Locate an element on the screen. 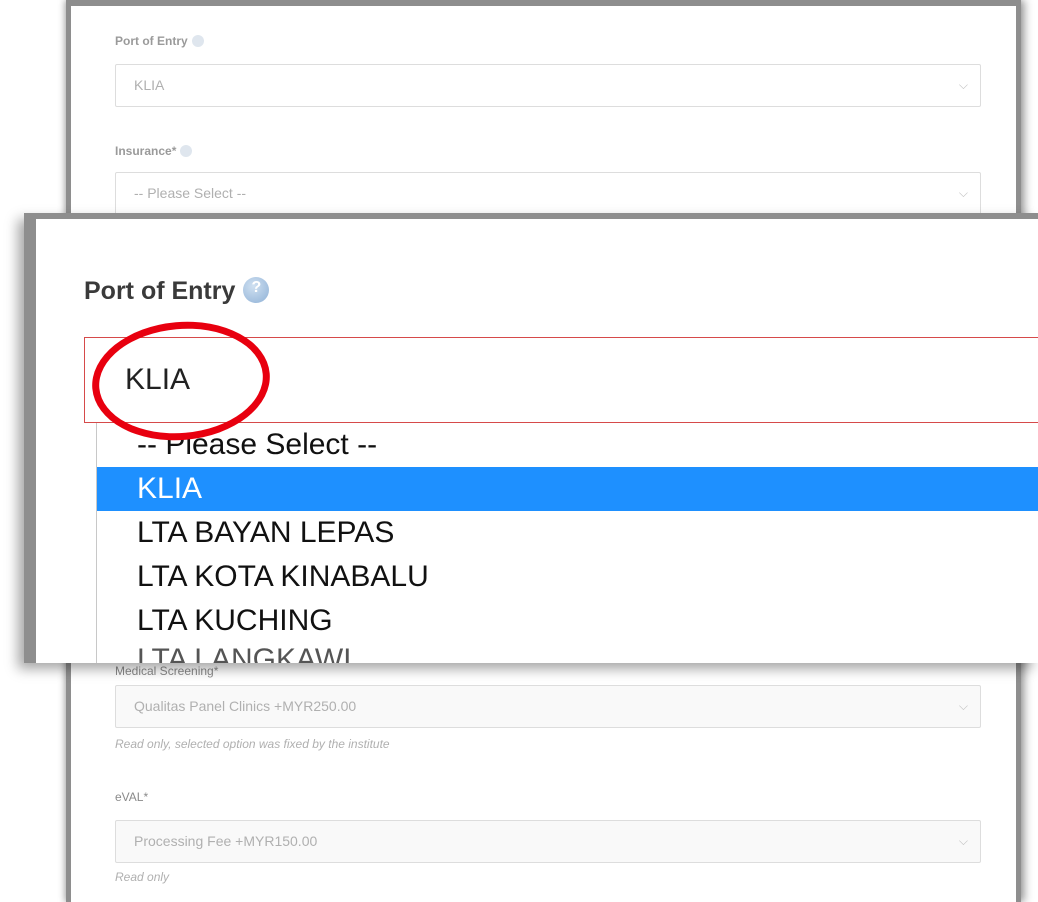 The height and width of the screenshot is (902, 1038). option-klia: KLIA is located at coordinates (567, 489).